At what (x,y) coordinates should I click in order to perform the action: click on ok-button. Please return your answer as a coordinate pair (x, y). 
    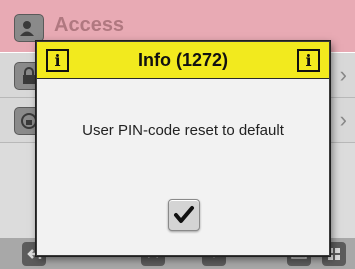
    Looking at the image, I should click on (184, 215).